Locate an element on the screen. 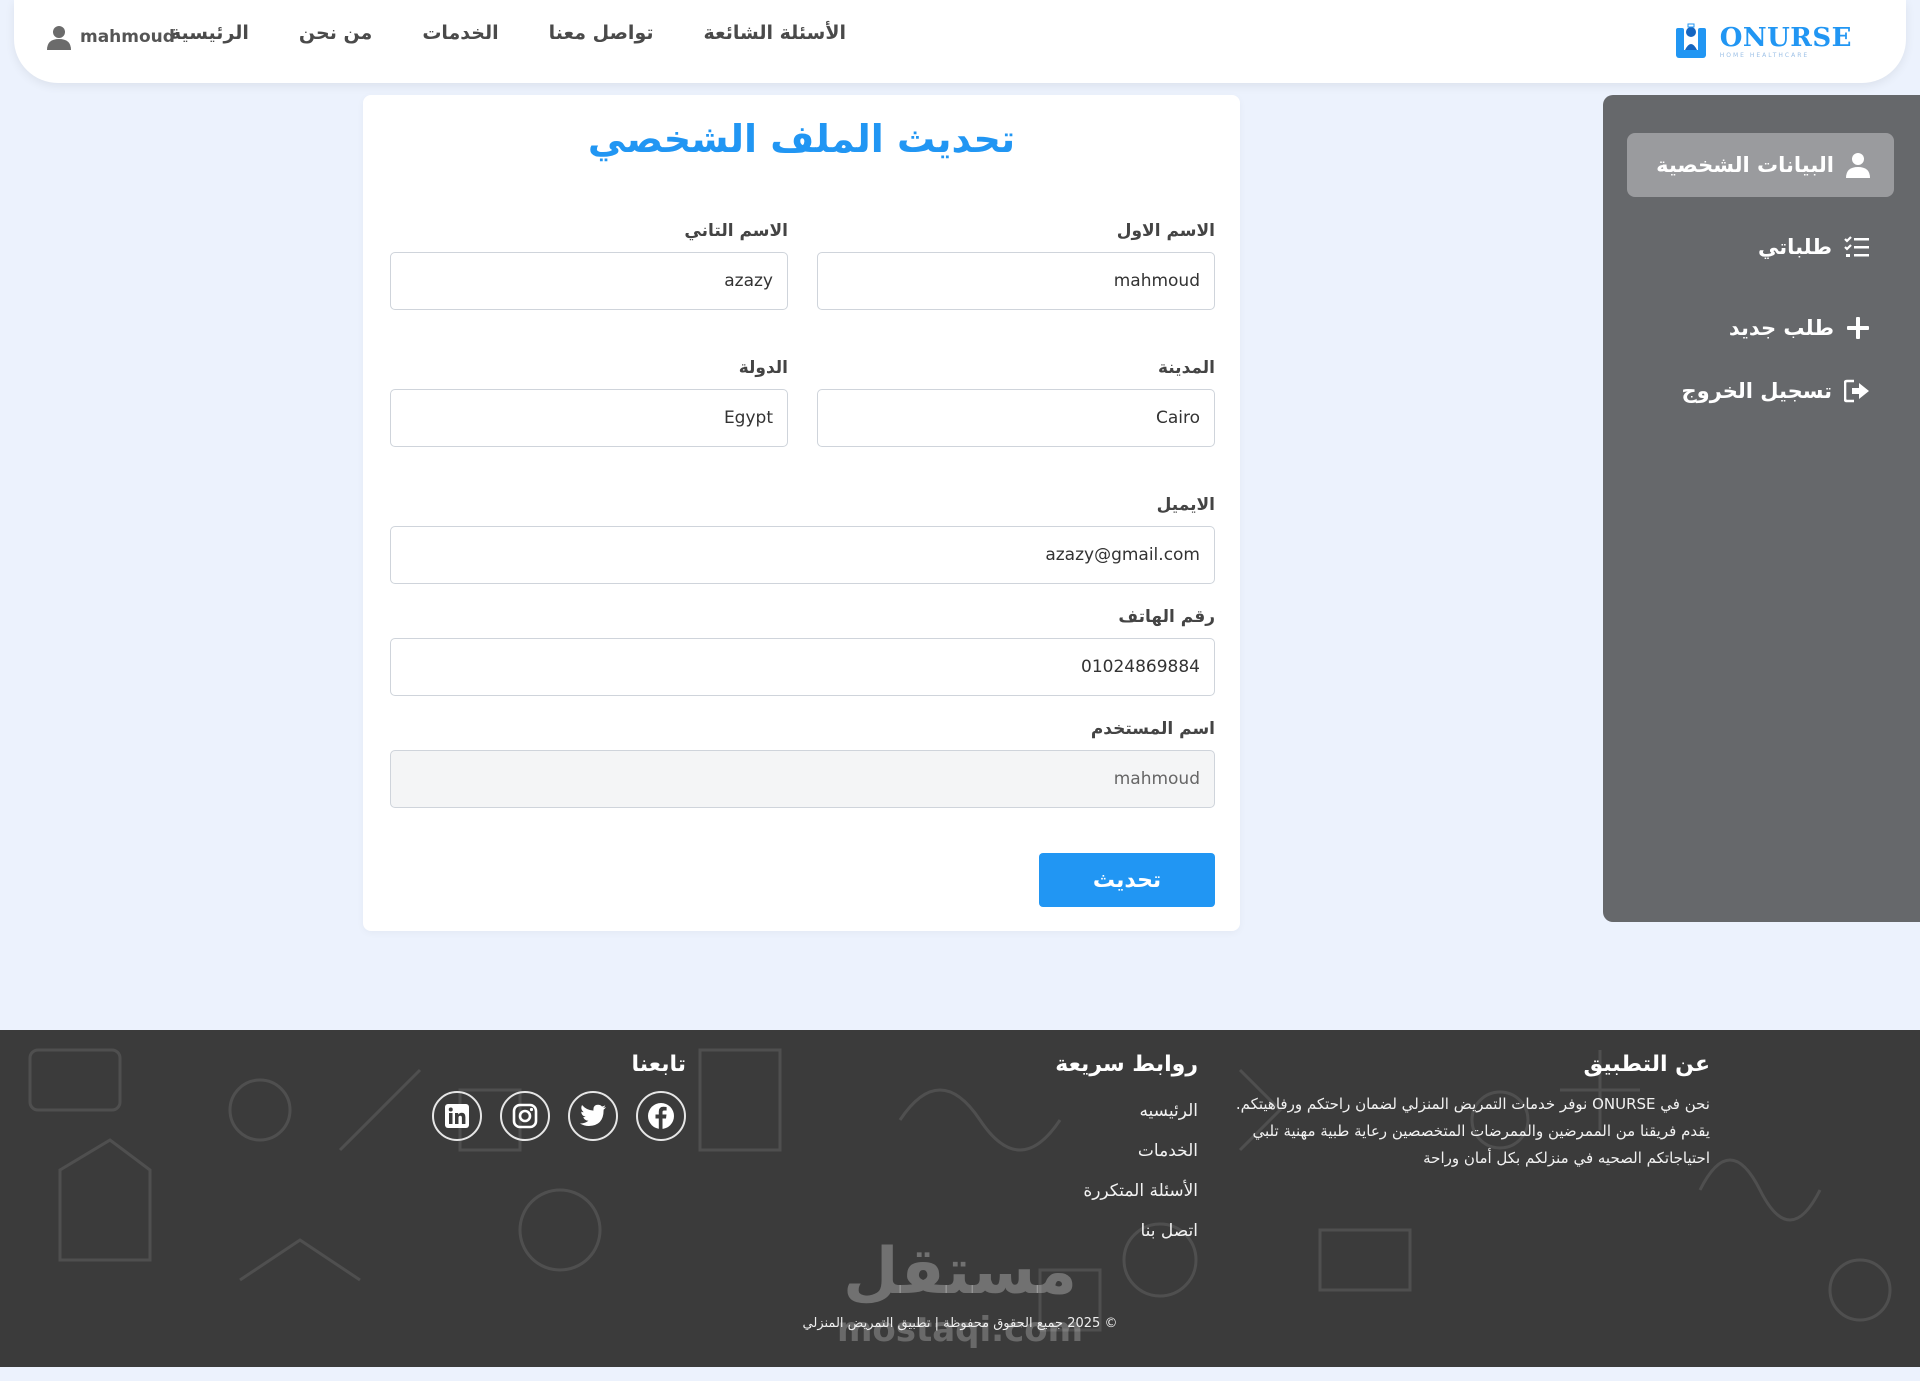  city-label: المدينة is located at coordinates (1186, 368).